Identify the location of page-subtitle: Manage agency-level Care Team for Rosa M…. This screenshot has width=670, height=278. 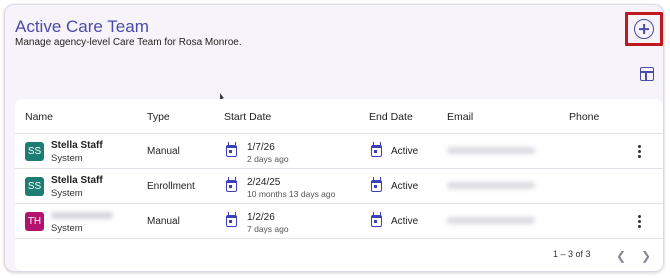
(128, 42).